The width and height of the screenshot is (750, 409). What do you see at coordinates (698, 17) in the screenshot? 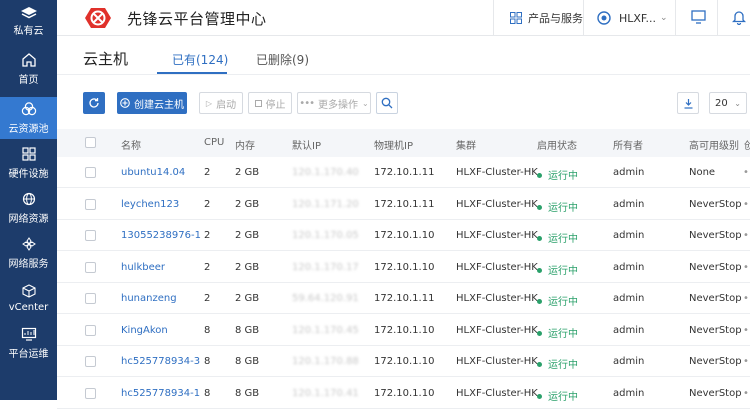
I see `monitor-icon` at bounding box center [698, 17].